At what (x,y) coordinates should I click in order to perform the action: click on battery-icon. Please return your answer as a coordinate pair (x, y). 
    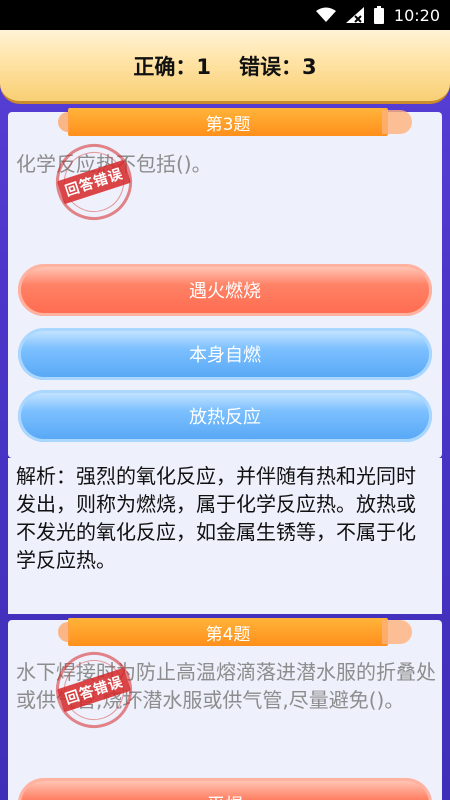
    Looking at the image, I should click on (378, 15).